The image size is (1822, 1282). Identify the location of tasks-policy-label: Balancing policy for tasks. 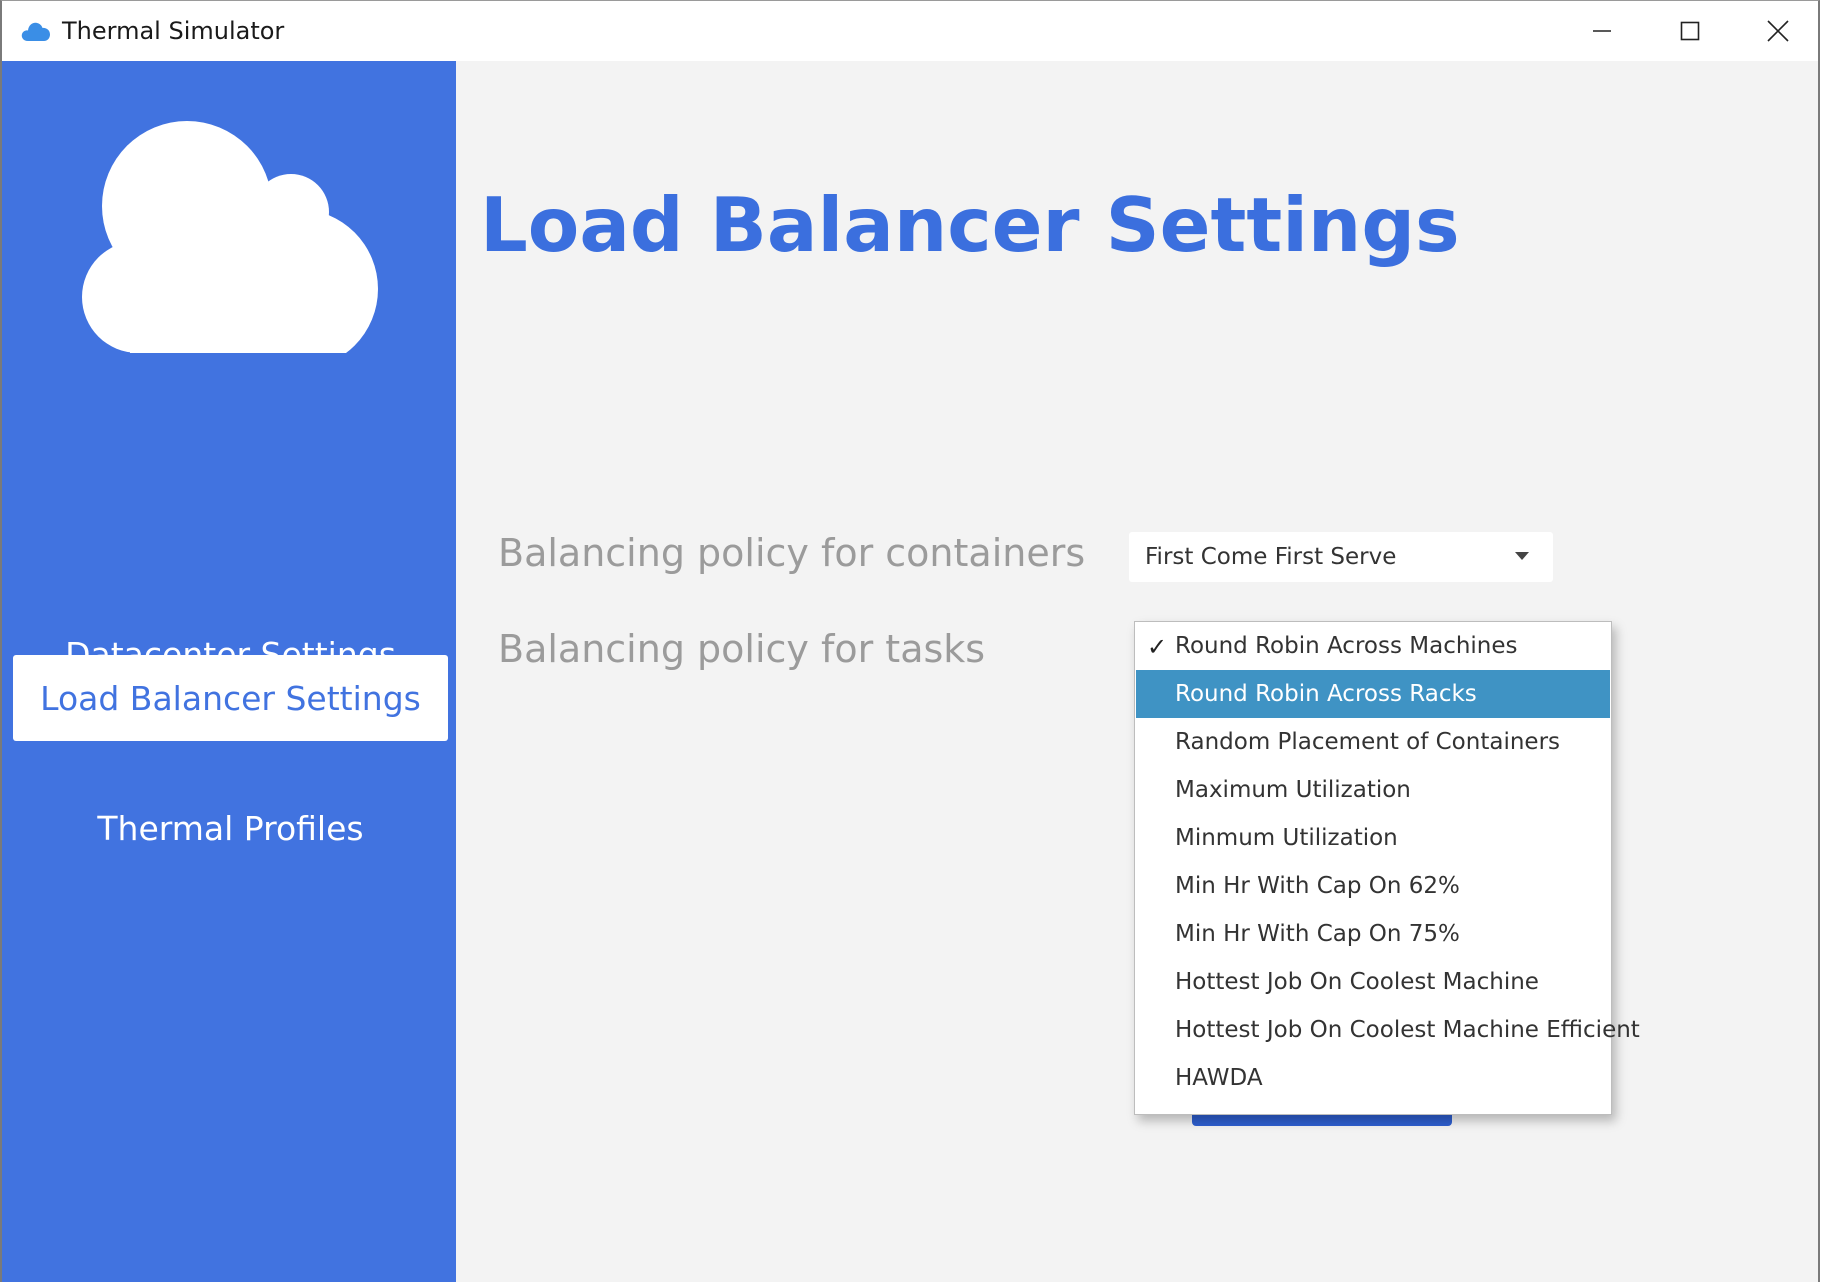
(742, 649).